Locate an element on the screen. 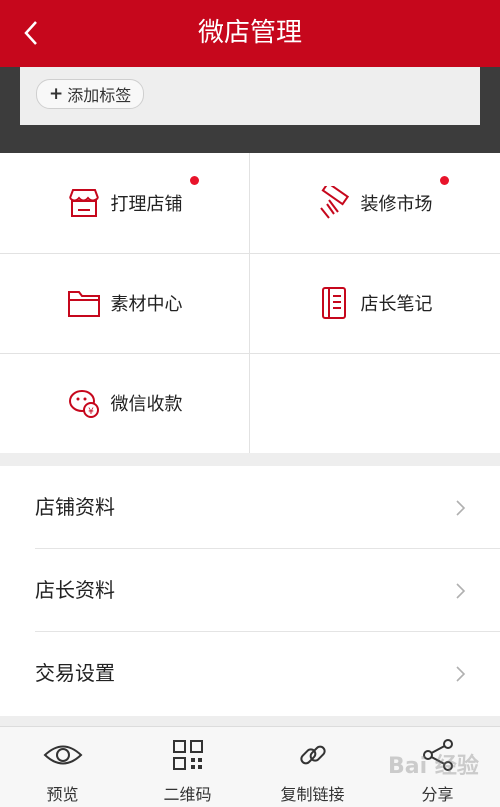  grid-item-label: 素材中心 is located at coordinates (146, 304).